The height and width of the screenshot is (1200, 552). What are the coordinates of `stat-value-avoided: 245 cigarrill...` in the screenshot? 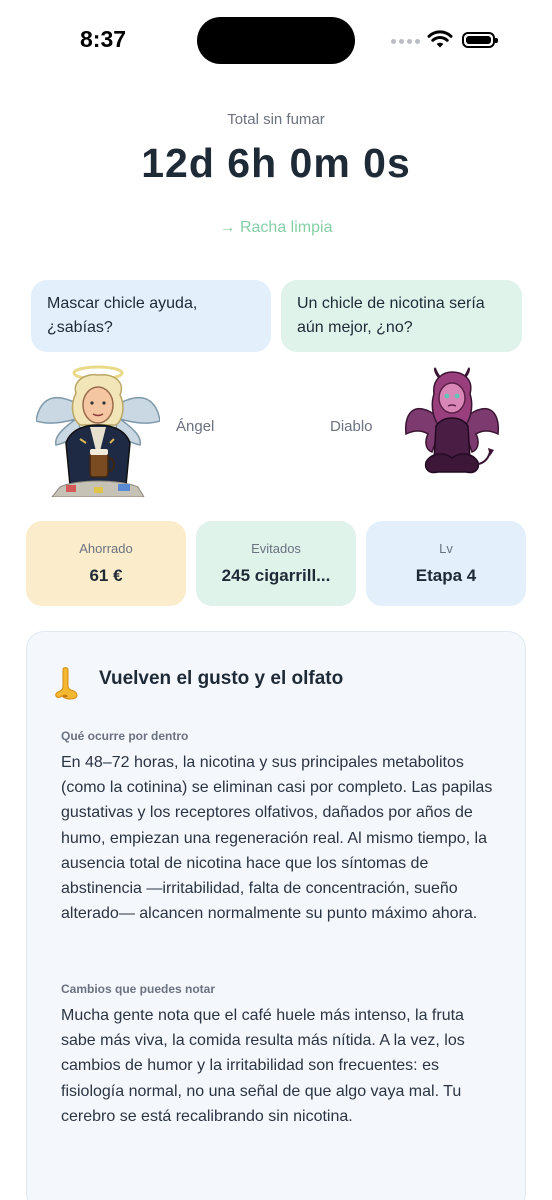 It's located at (276, 575).